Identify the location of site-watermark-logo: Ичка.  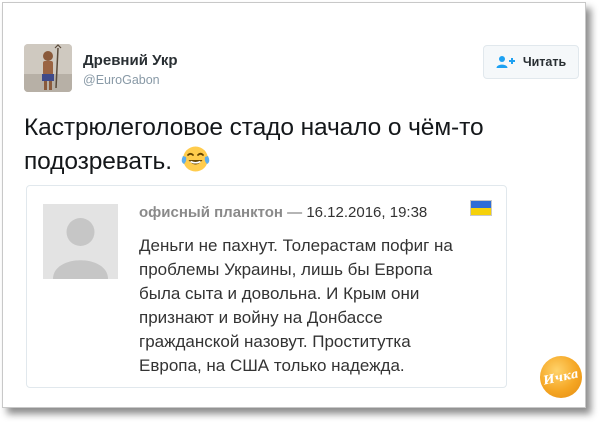
(561, 377).